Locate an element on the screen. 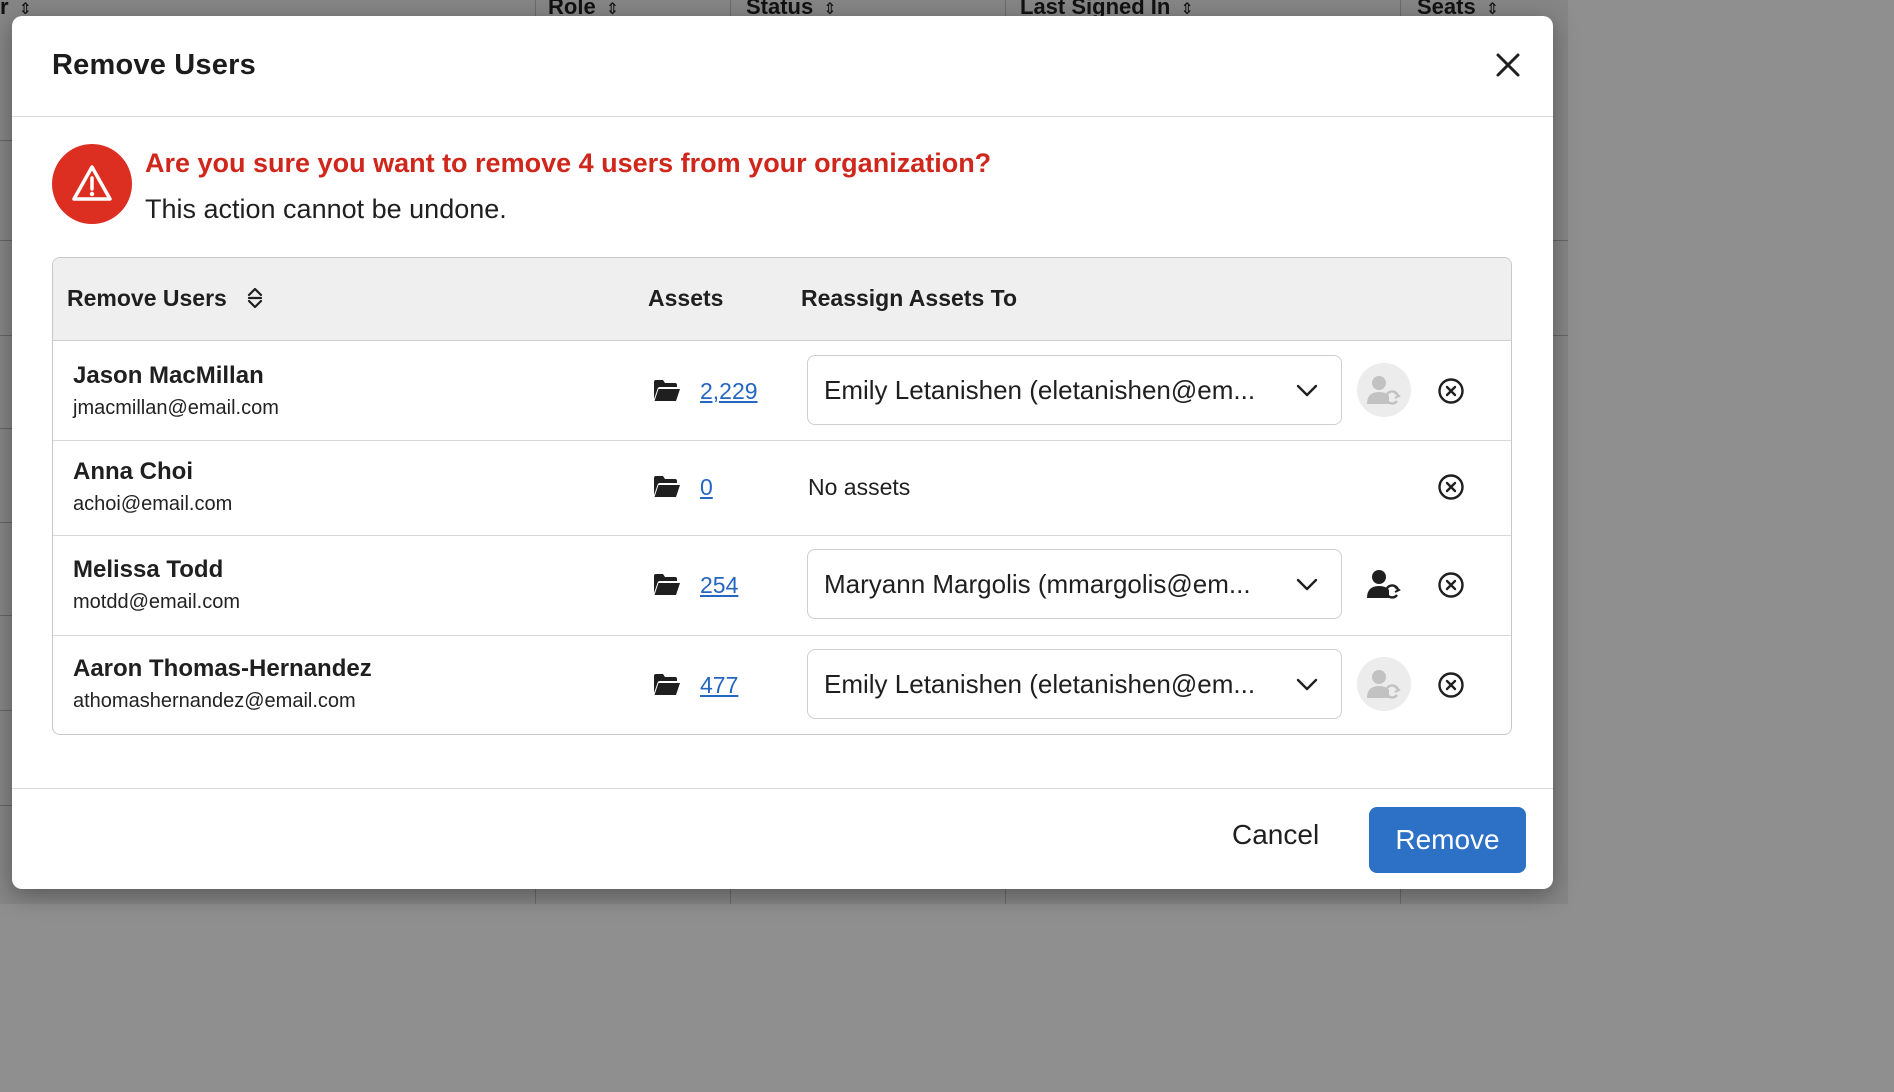 This screenshot has width=1894, height=1092. cancel-button: Cancel is located at coordinates (1275, 835).